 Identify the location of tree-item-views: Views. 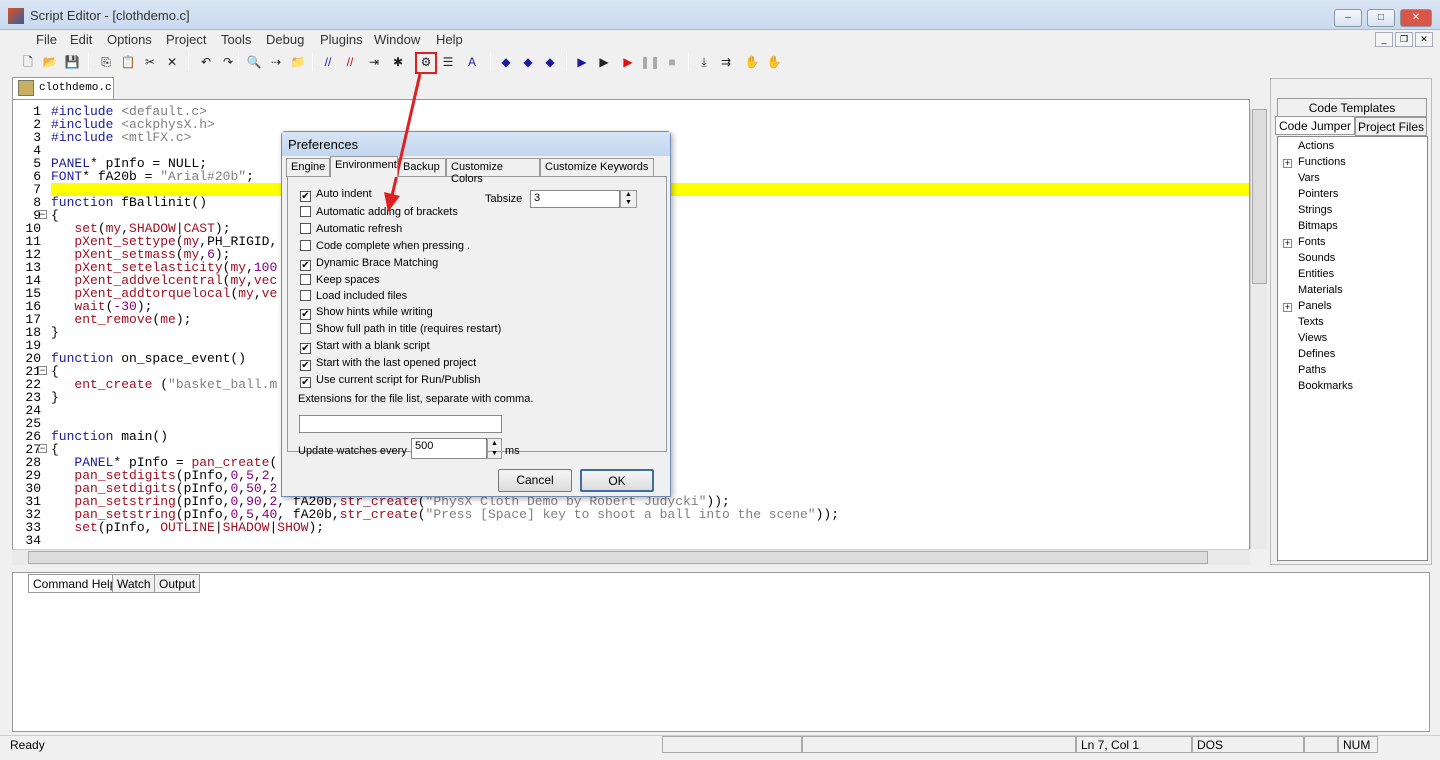
(1312, 338).